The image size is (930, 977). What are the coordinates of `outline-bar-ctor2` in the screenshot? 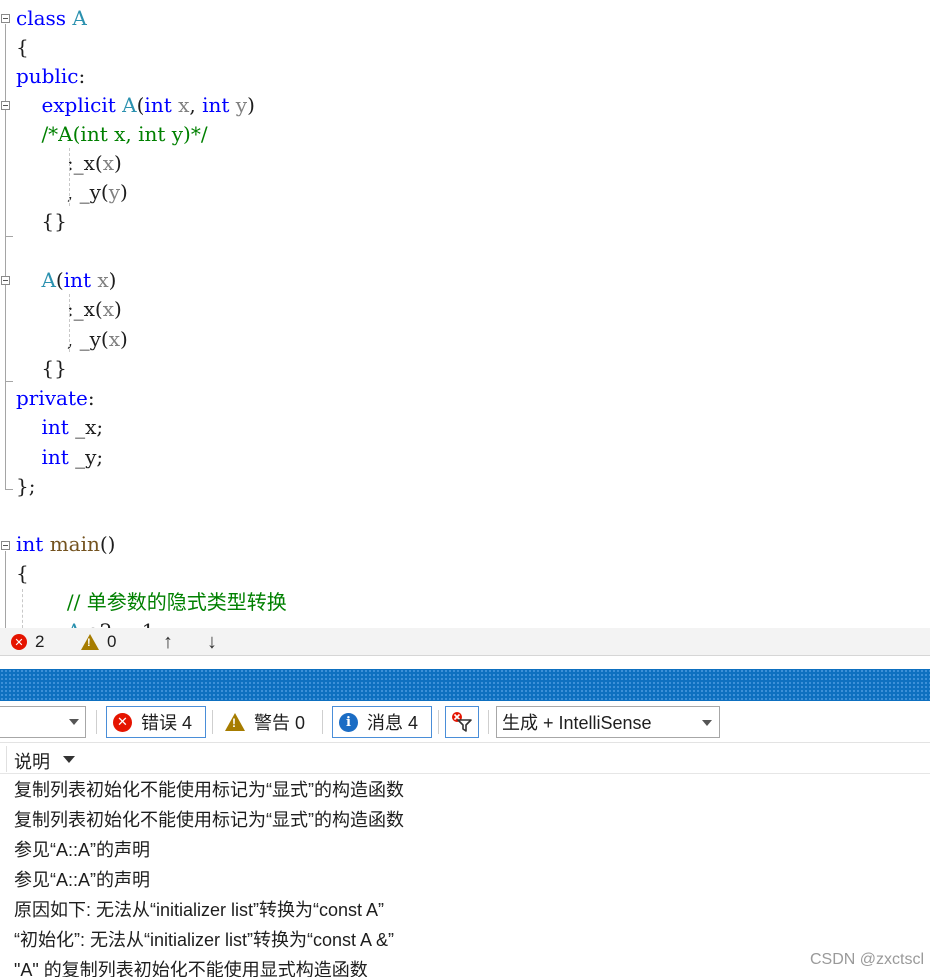 It's located at (5, 334).